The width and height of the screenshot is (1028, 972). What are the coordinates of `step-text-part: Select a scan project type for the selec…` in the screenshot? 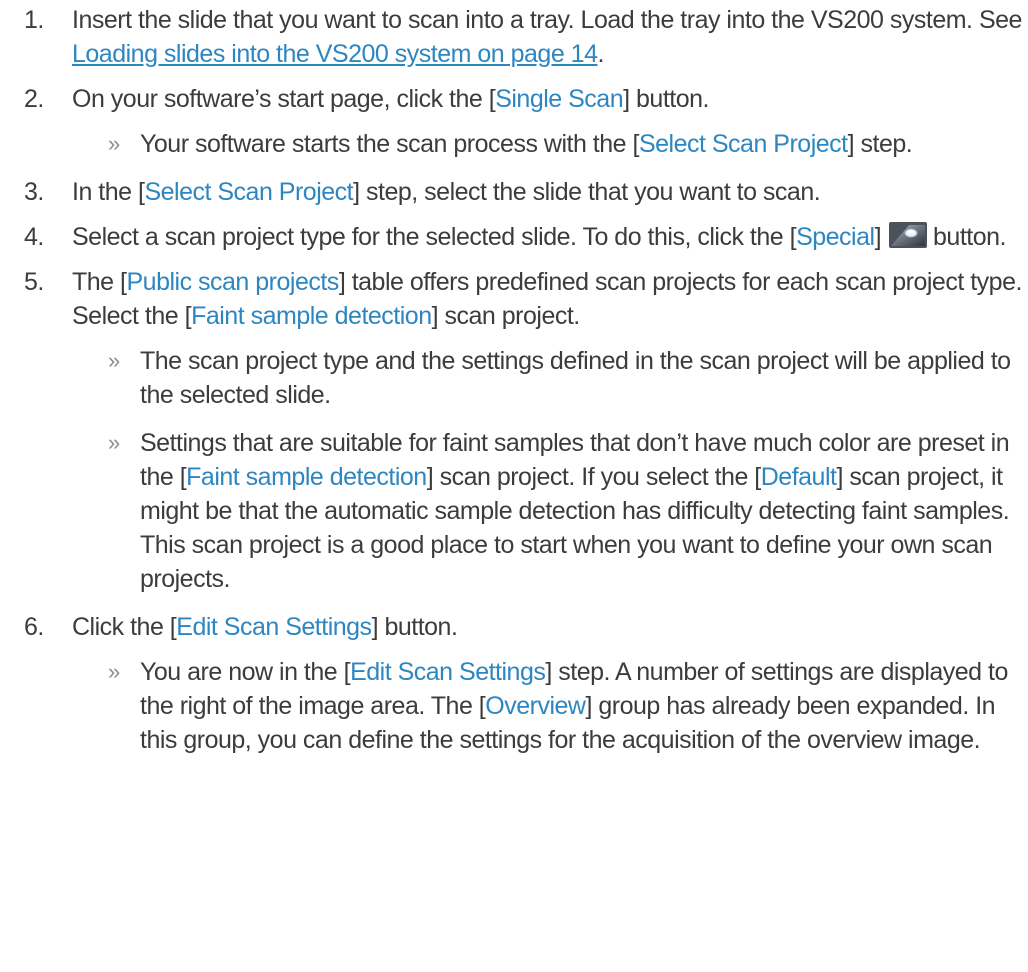 It's located at (434, 237).